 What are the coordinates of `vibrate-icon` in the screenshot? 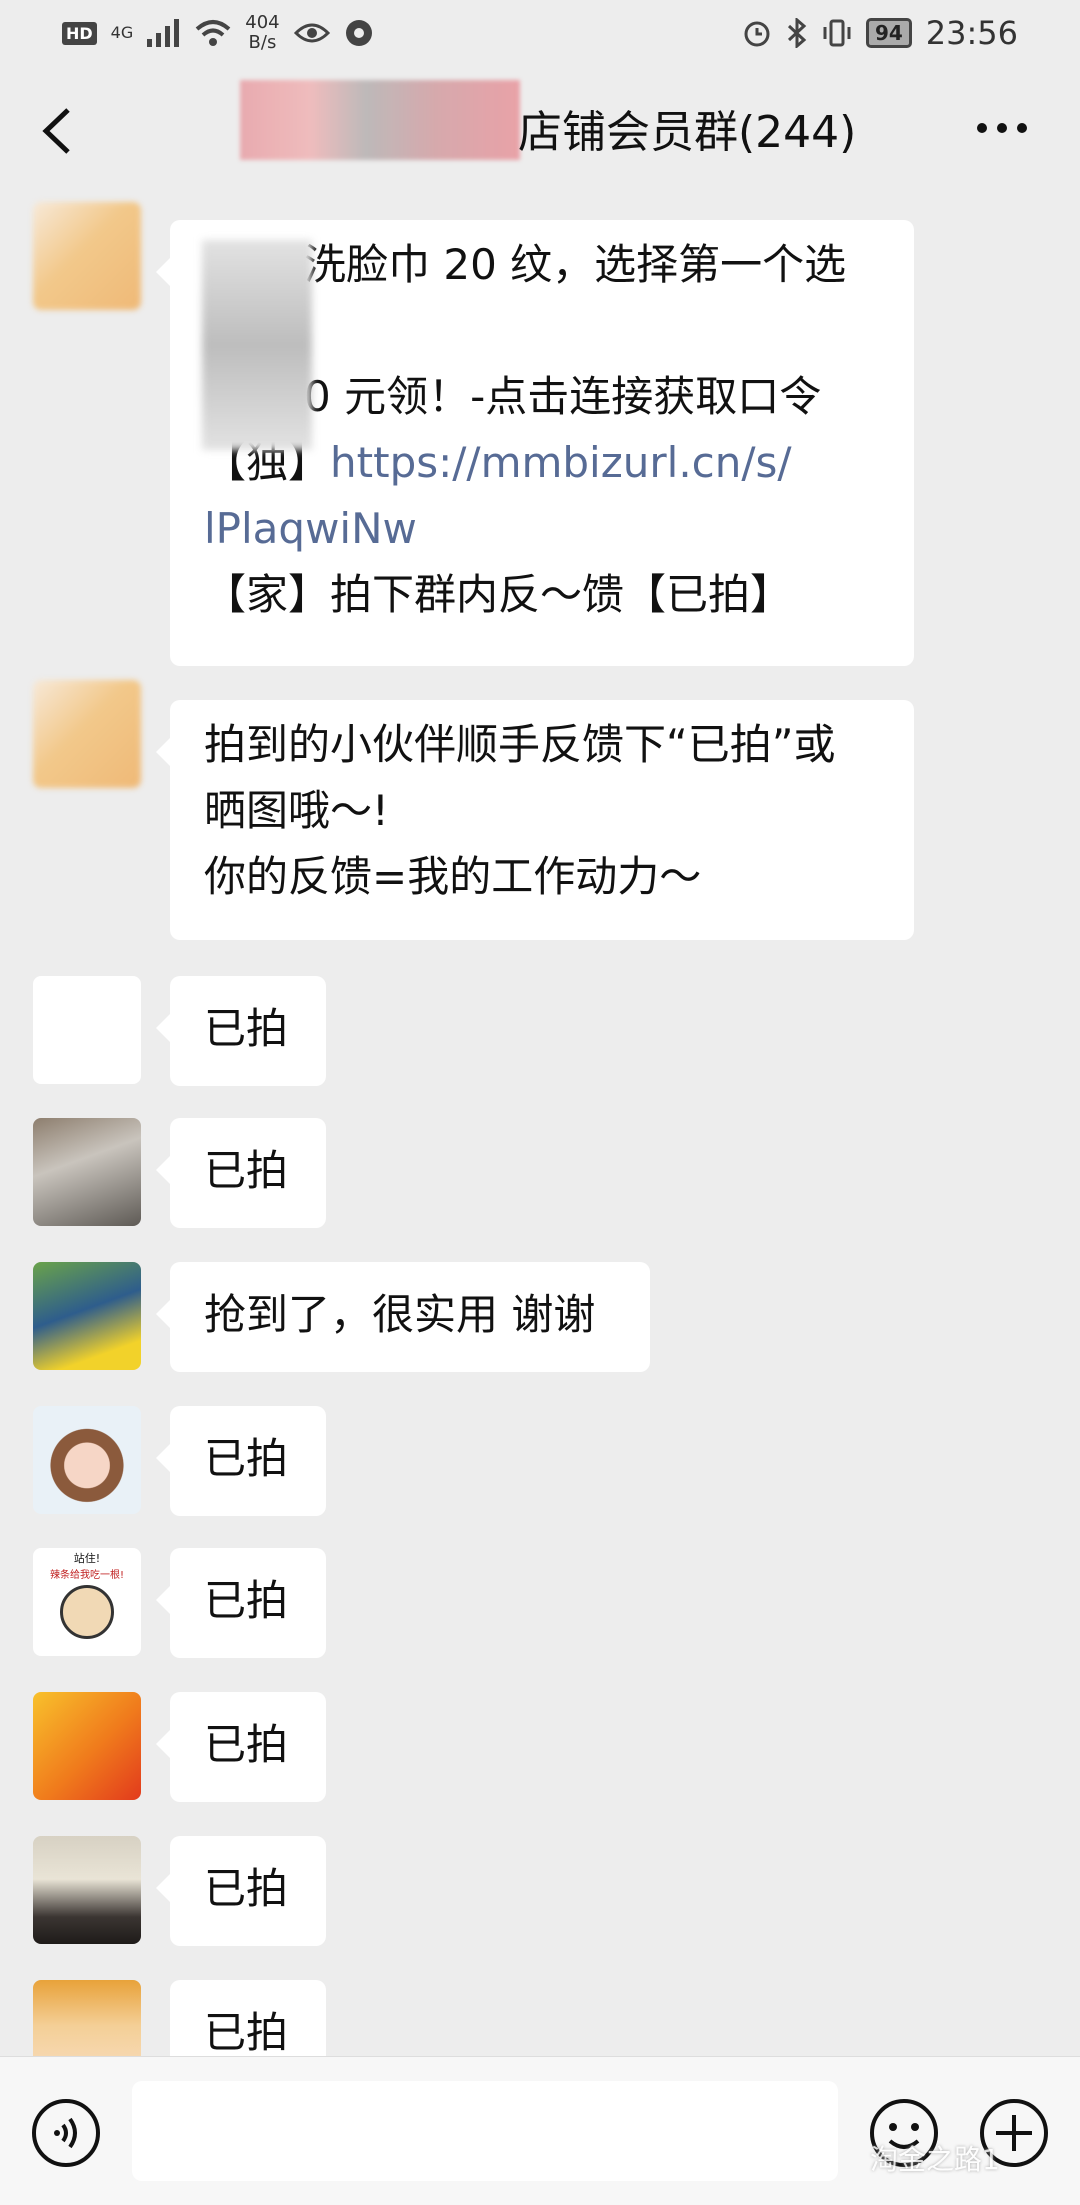 It's located at (837, 33).